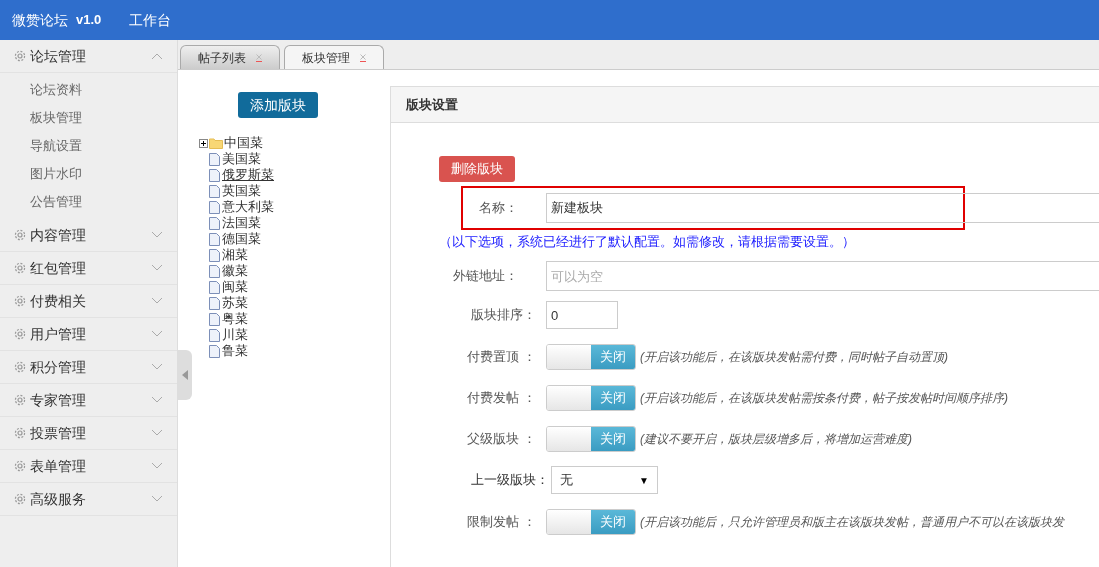  Describe the element at coordinates (432, 104) in the screenshot. I see `panel-title: 版块设置` at that location.